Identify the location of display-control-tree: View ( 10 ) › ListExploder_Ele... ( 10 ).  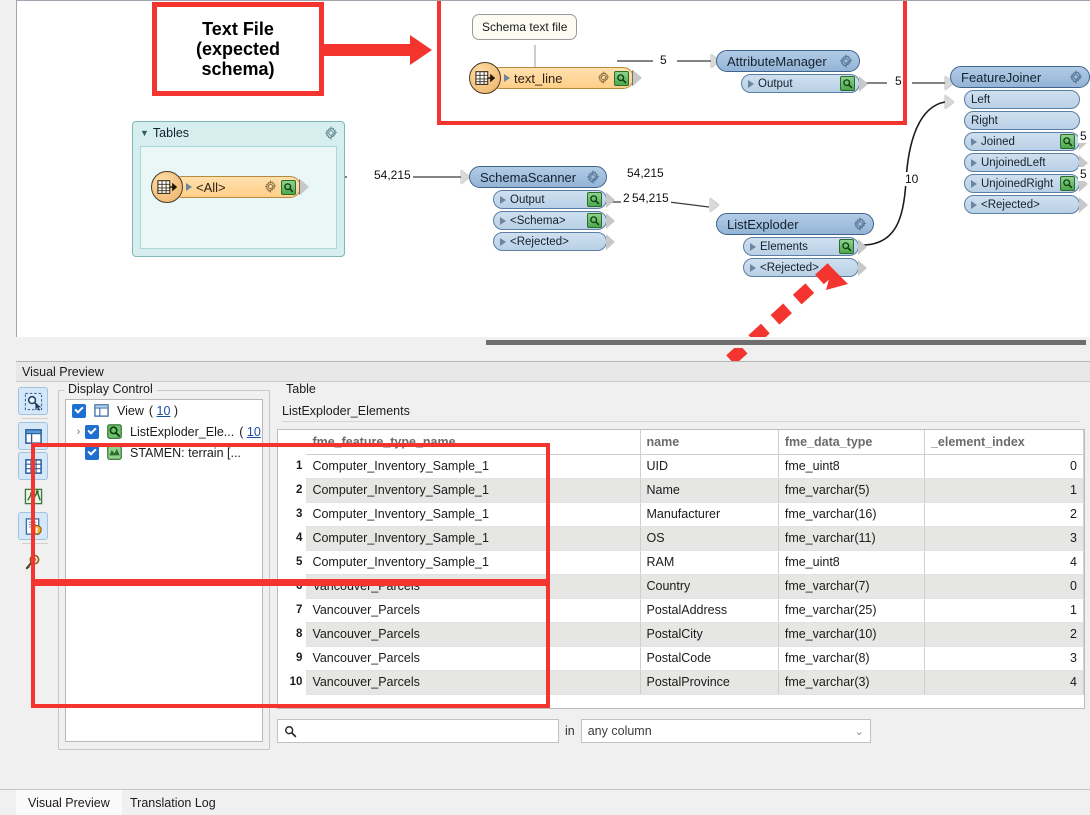
(164, 570).